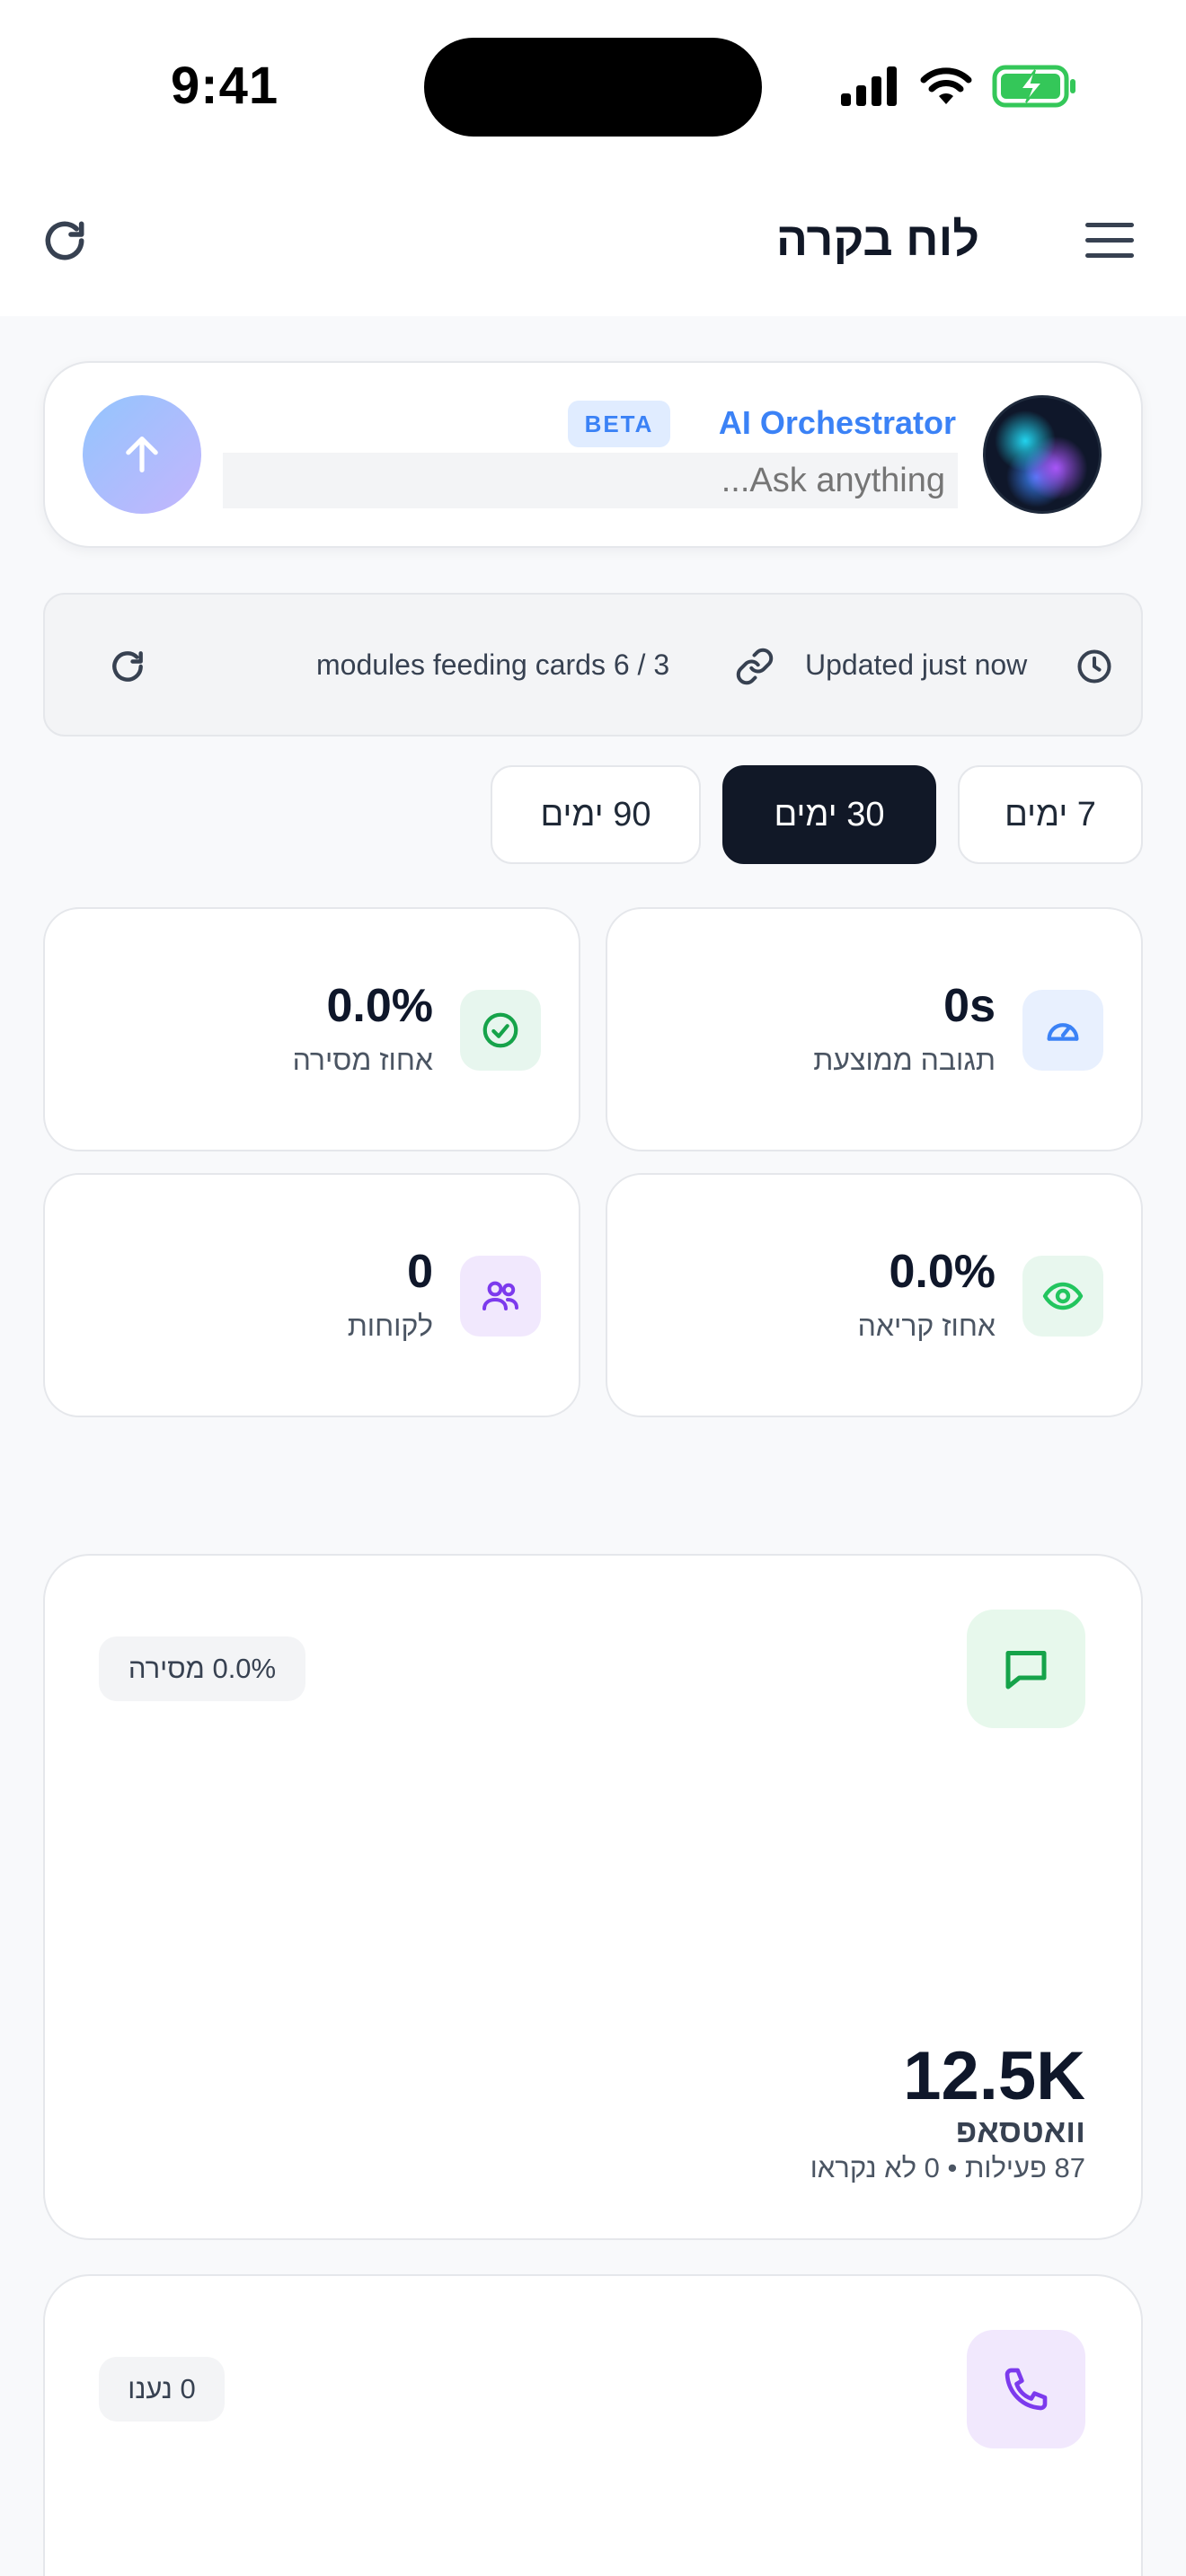 This screenshot has height=2576, width=1186. I want to click on signal-icon, so click(870, 86).